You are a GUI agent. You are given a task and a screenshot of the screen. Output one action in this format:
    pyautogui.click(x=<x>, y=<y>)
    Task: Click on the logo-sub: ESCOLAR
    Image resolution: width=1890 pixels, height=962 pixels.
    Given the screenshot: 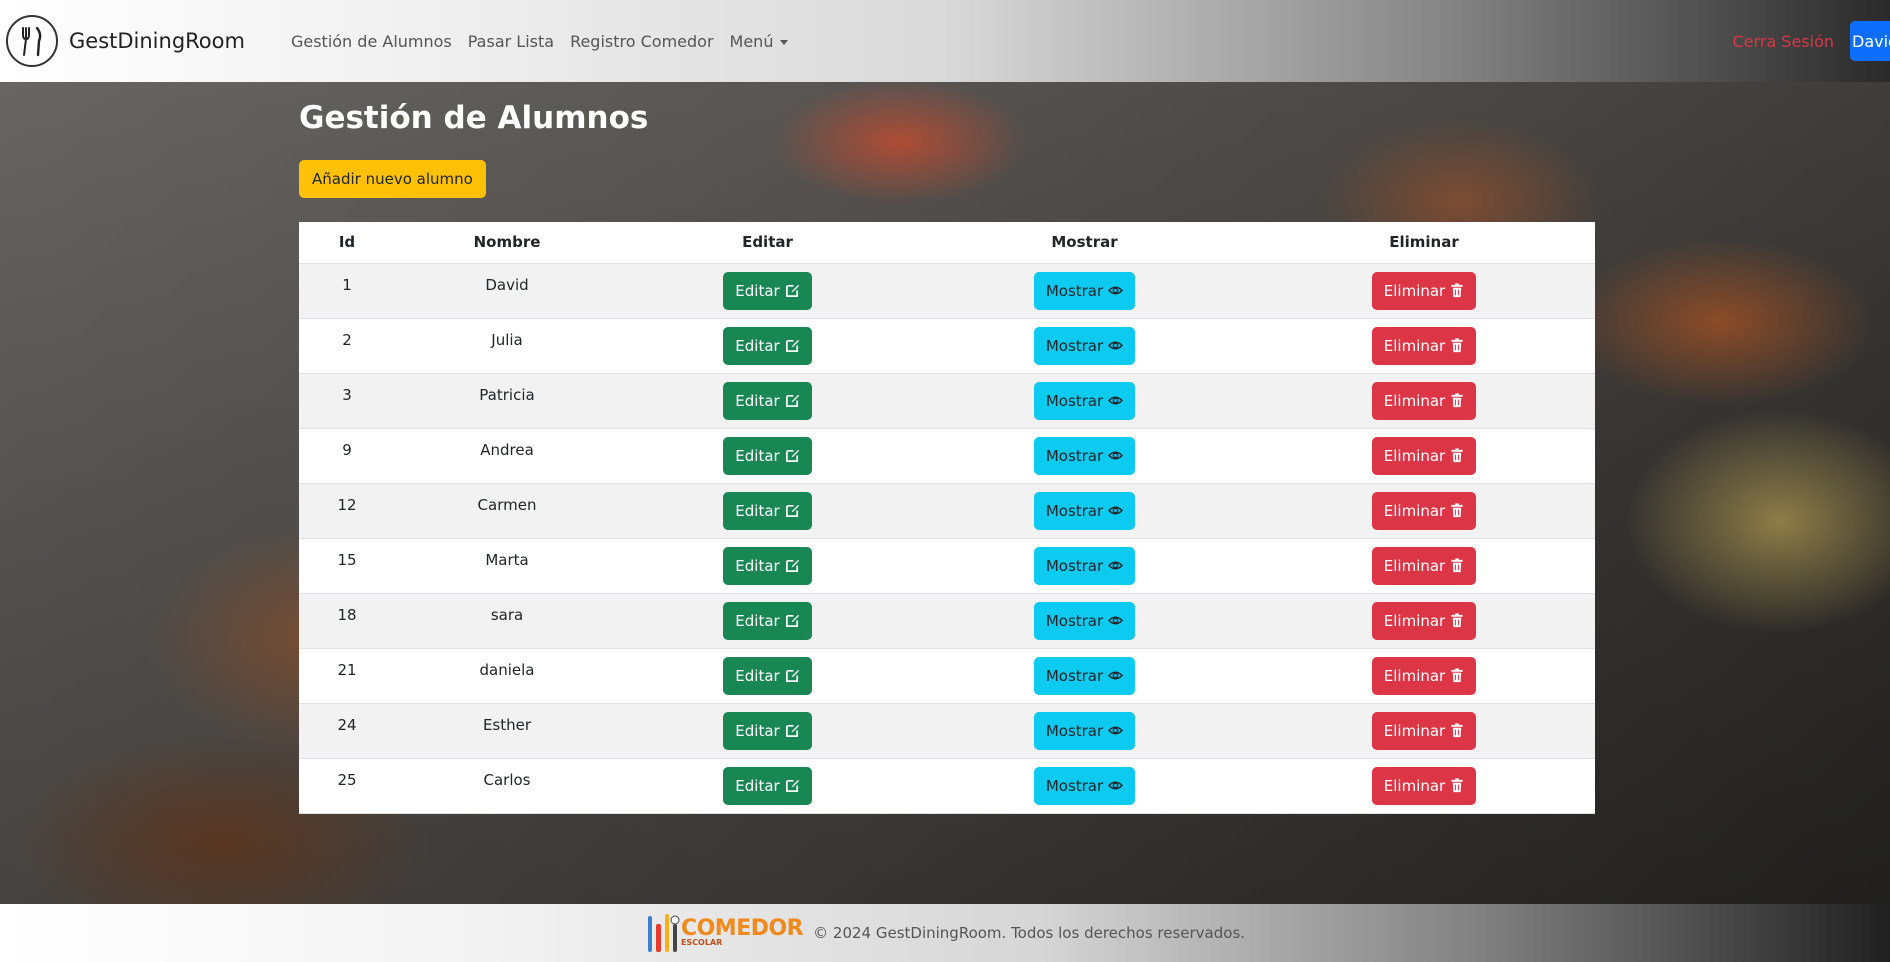 What is the action you would take?
    pyautogui.click(x=701, y=942)
    